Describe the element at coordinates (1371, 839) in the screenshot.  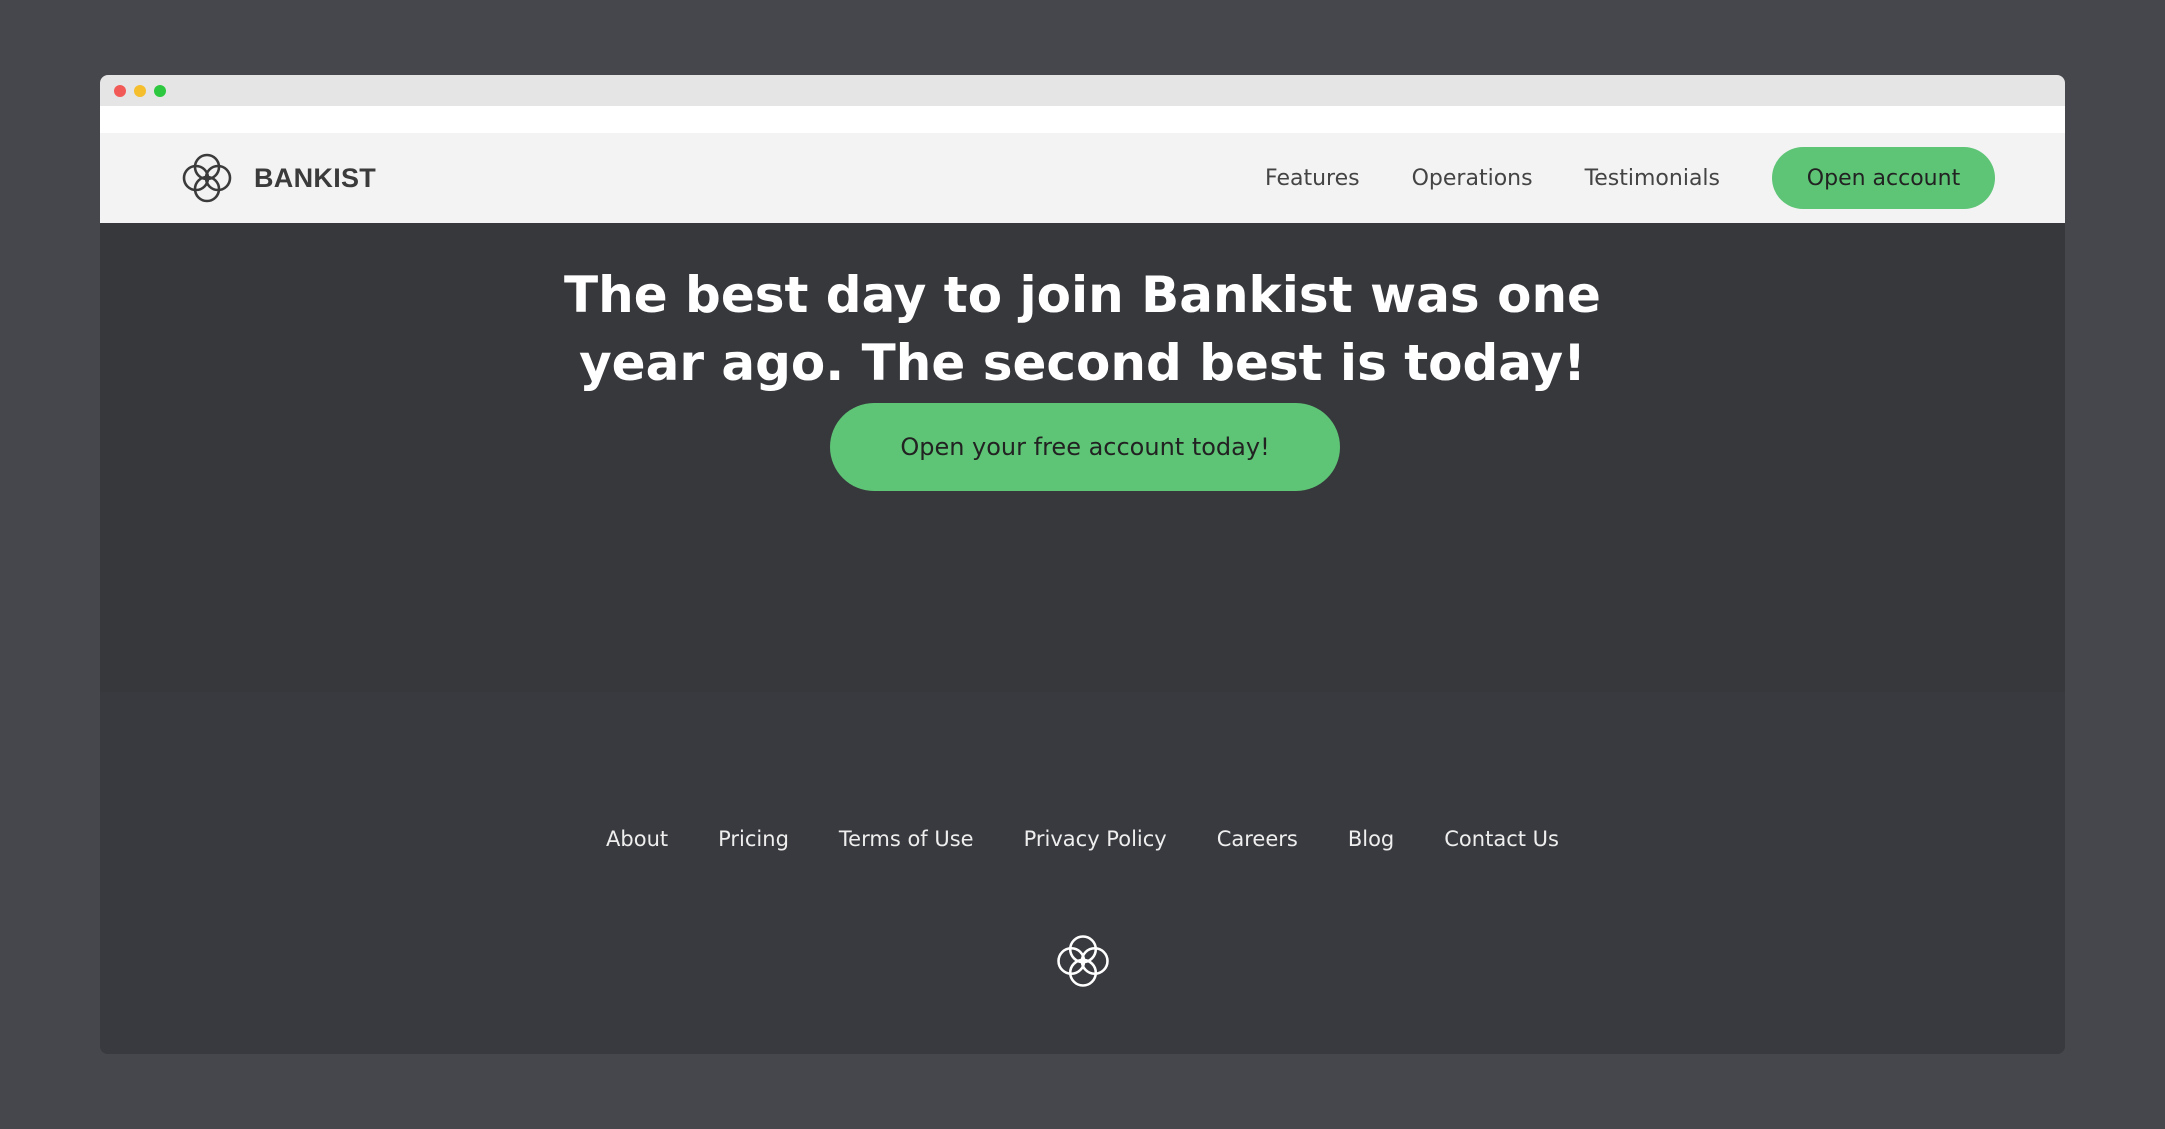
I see `footer-link-blog: Blog` at that location.